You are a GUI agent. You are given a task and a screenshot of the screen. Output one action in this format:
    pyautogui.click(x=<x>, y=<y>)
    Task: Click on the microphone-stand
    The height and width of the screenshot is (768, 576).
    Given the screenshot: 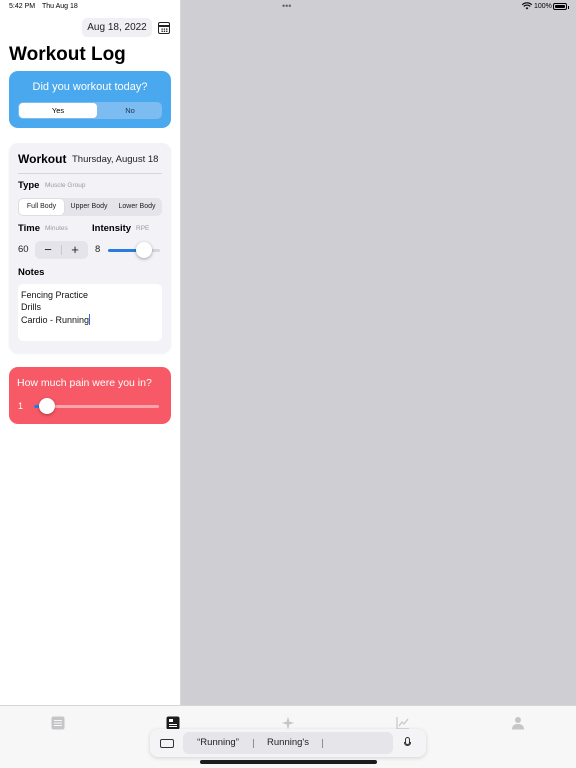 What is the action you would take?
    pyautogui.click(x=407, y=744)
    